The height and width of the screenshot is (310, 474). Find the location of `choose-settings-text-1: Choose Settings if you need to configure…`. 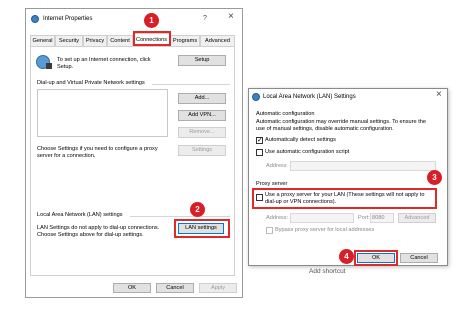

choose-settings-text-1: Choose Settings if you need to configure… is located at coordinates (97, 149).